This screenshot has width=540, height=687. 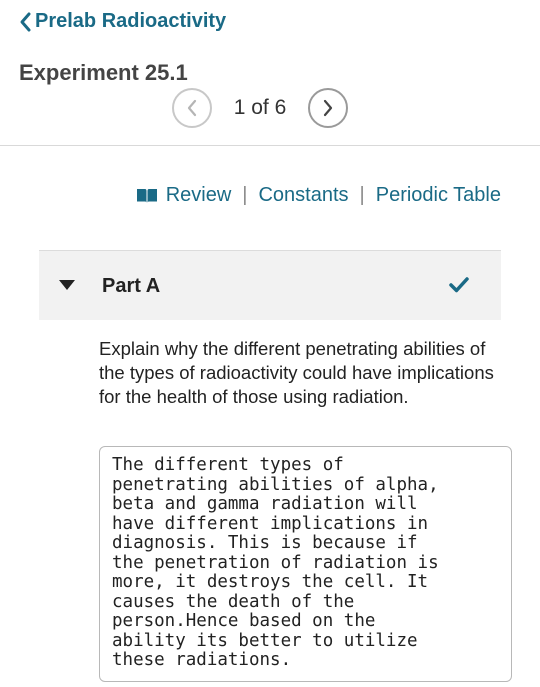 I want to click on part-a-header: Part A, so click(x=270, y=285).